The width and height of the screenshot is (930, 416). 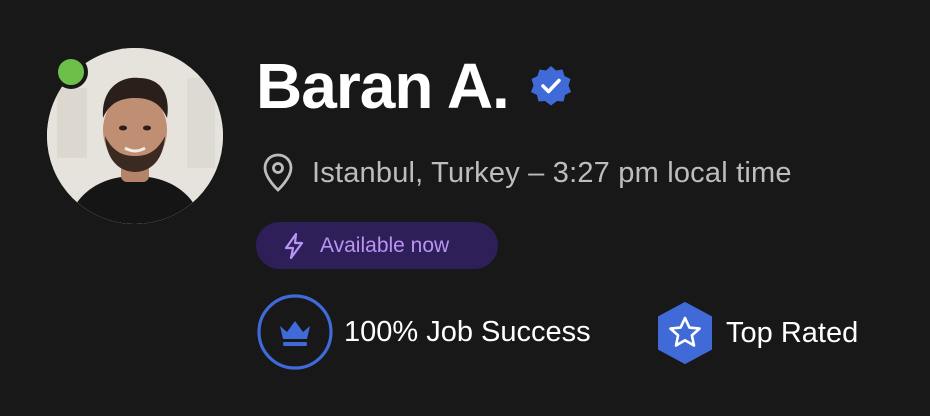 What do you see at coordinates (552, 172) in the screenshot?
I see `location-text: Istanbul, Turkey – 3:27 pm local time` at bounding box center [552, 172].